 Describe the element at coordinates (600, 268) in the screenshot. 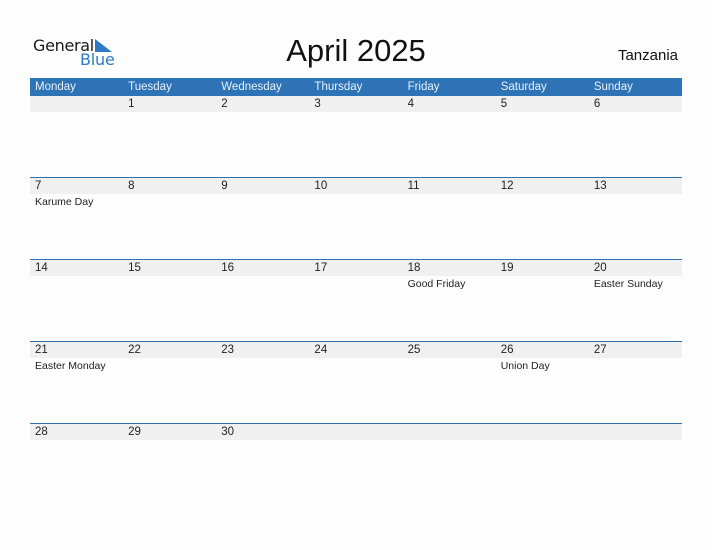

I see `day-number: 20` at that location.